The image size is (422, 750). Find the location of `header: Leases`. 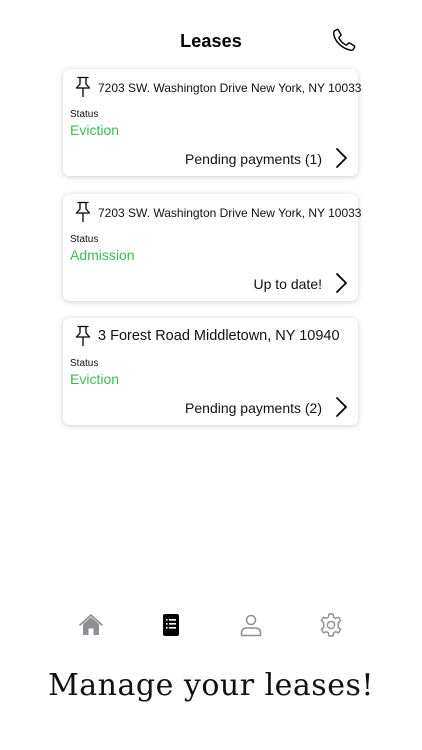

header: Leases is located at coordinates (211, 35).